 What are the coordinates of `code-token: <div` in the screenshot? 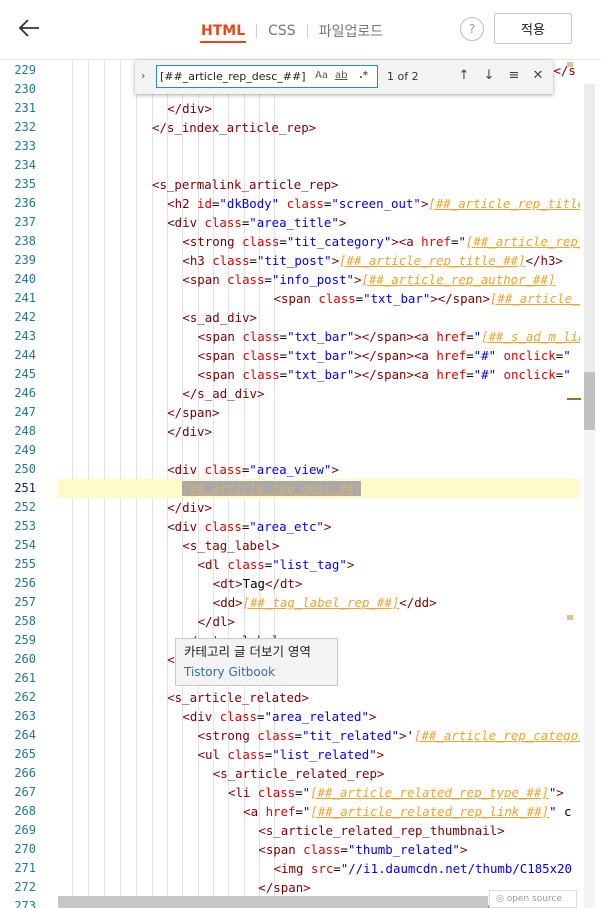 It's located at (186, 222).